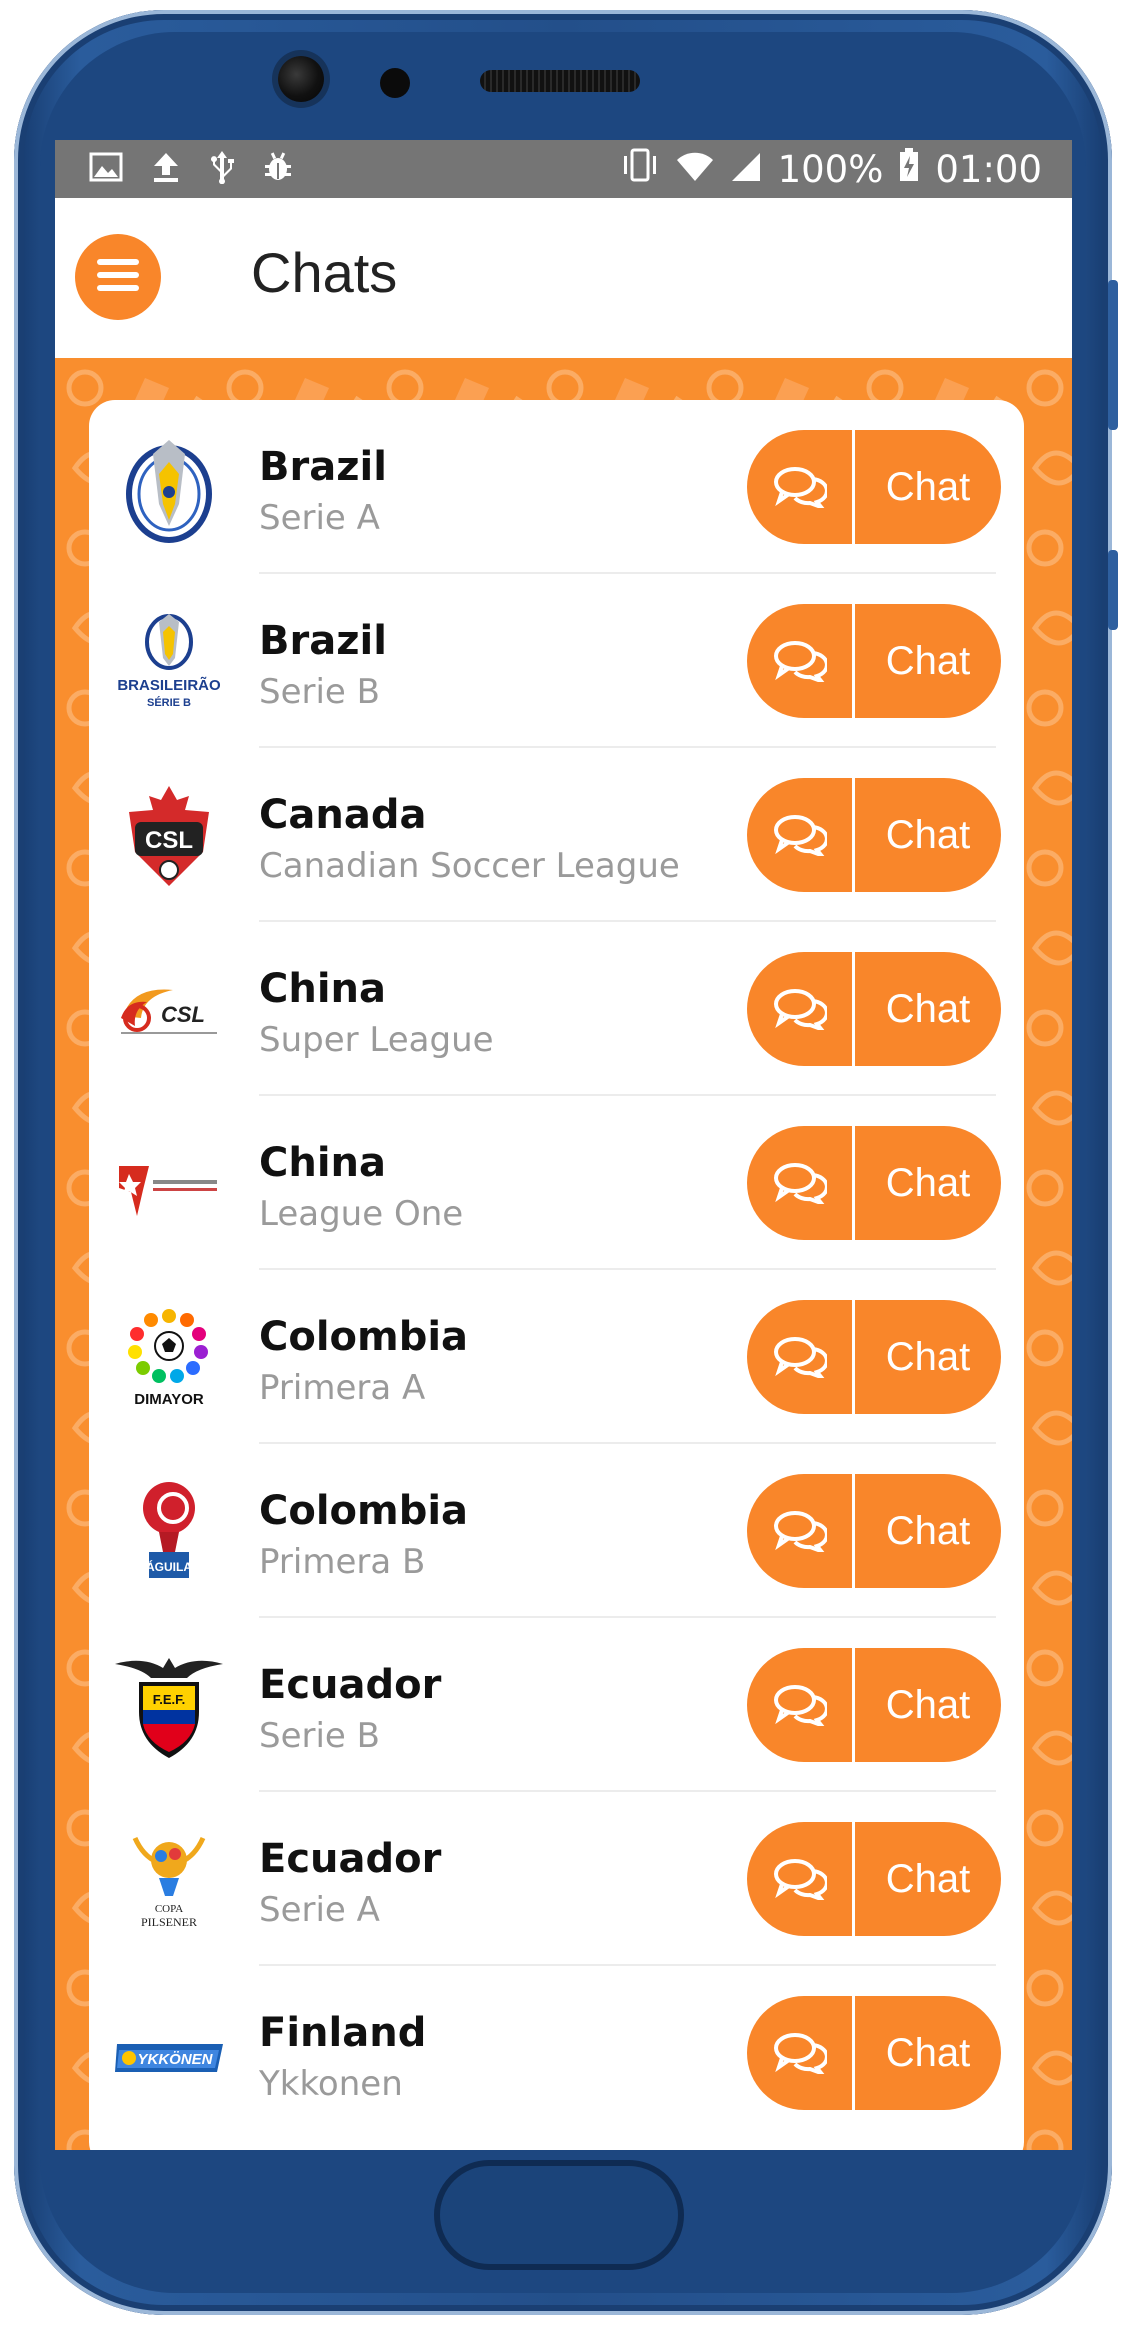 This screenshot has width=1127, height=2329. What do you see at coordinates (909, 169) in the screenshot?
I see `battery-icon` at bounding box center [909, 169].